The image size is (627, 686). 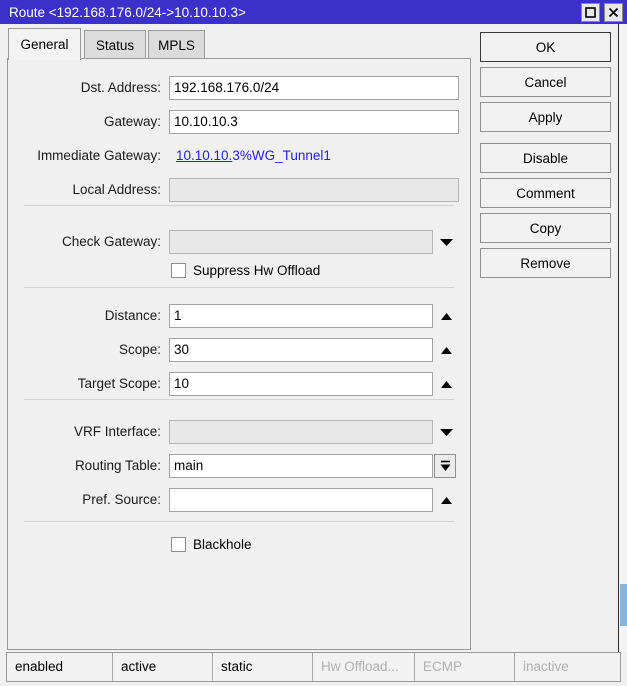 What do you see at coordinates (545, 228) in the screenshot?
I see `copy-button: Copy` at bounding box center [545, 228].